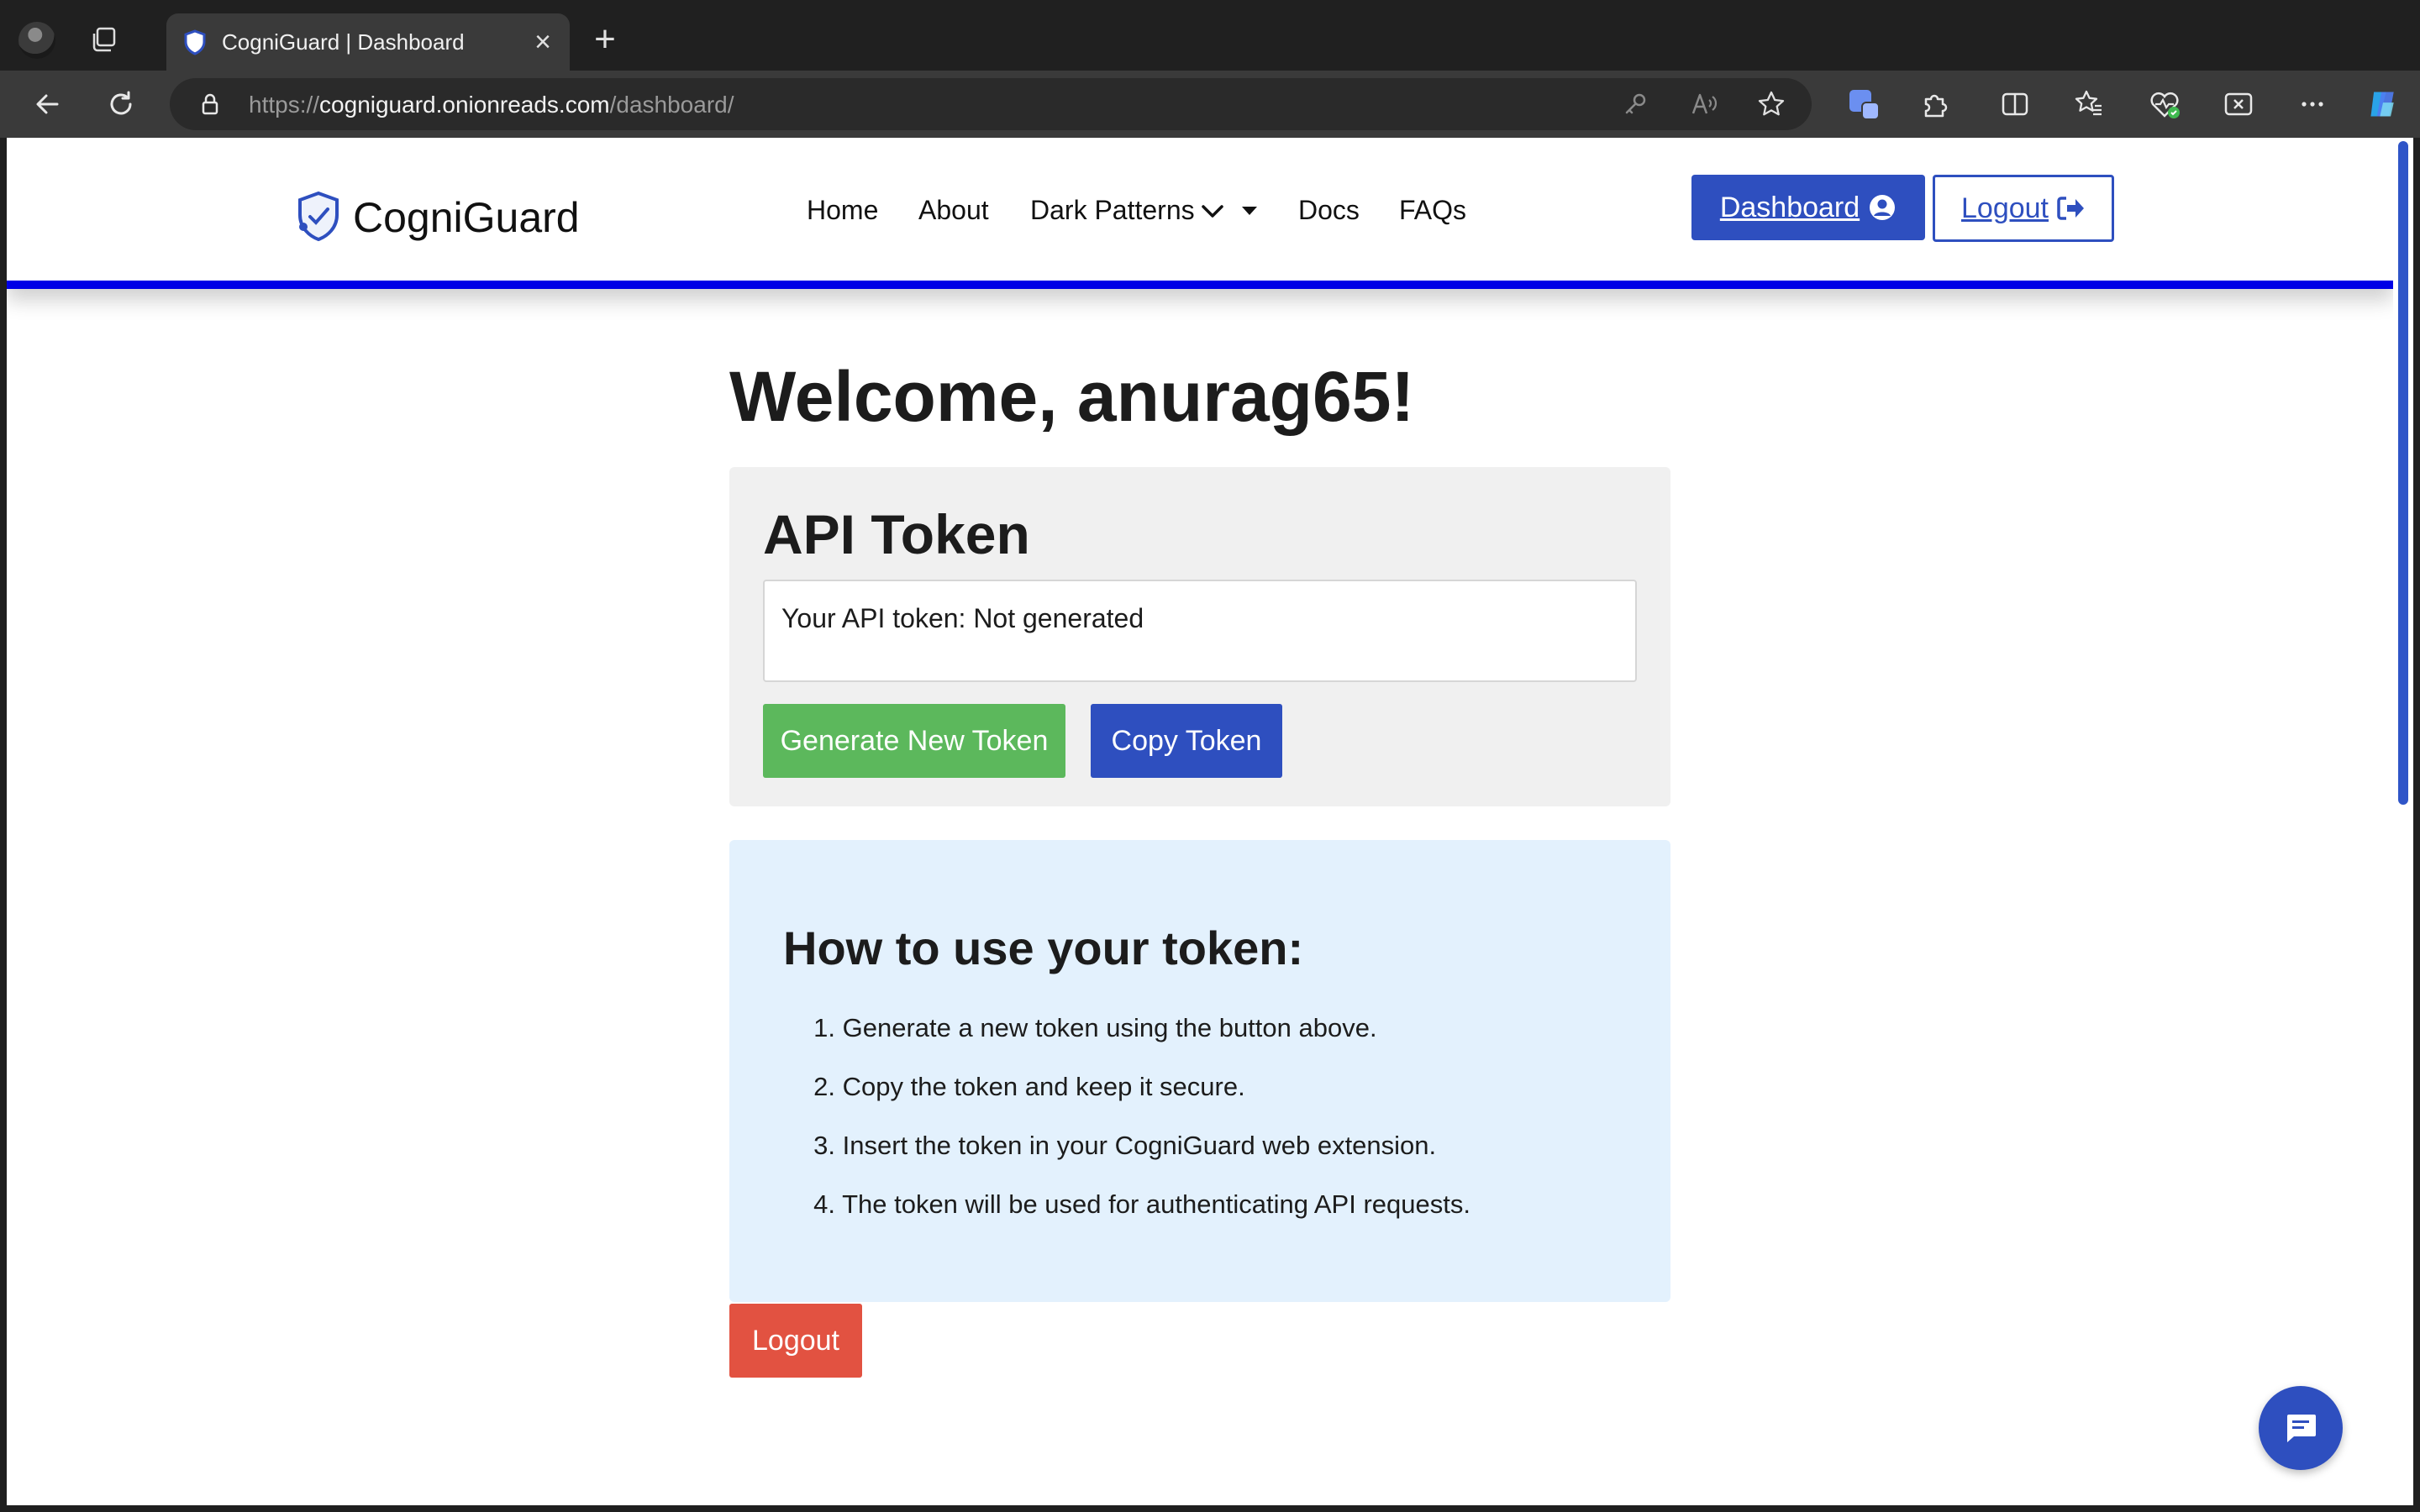 This screenshot has width=2420, height=1512. Describe the element at coordinates (1864, 104) in the screenshot. I see `extension-colored-icon` at that location.